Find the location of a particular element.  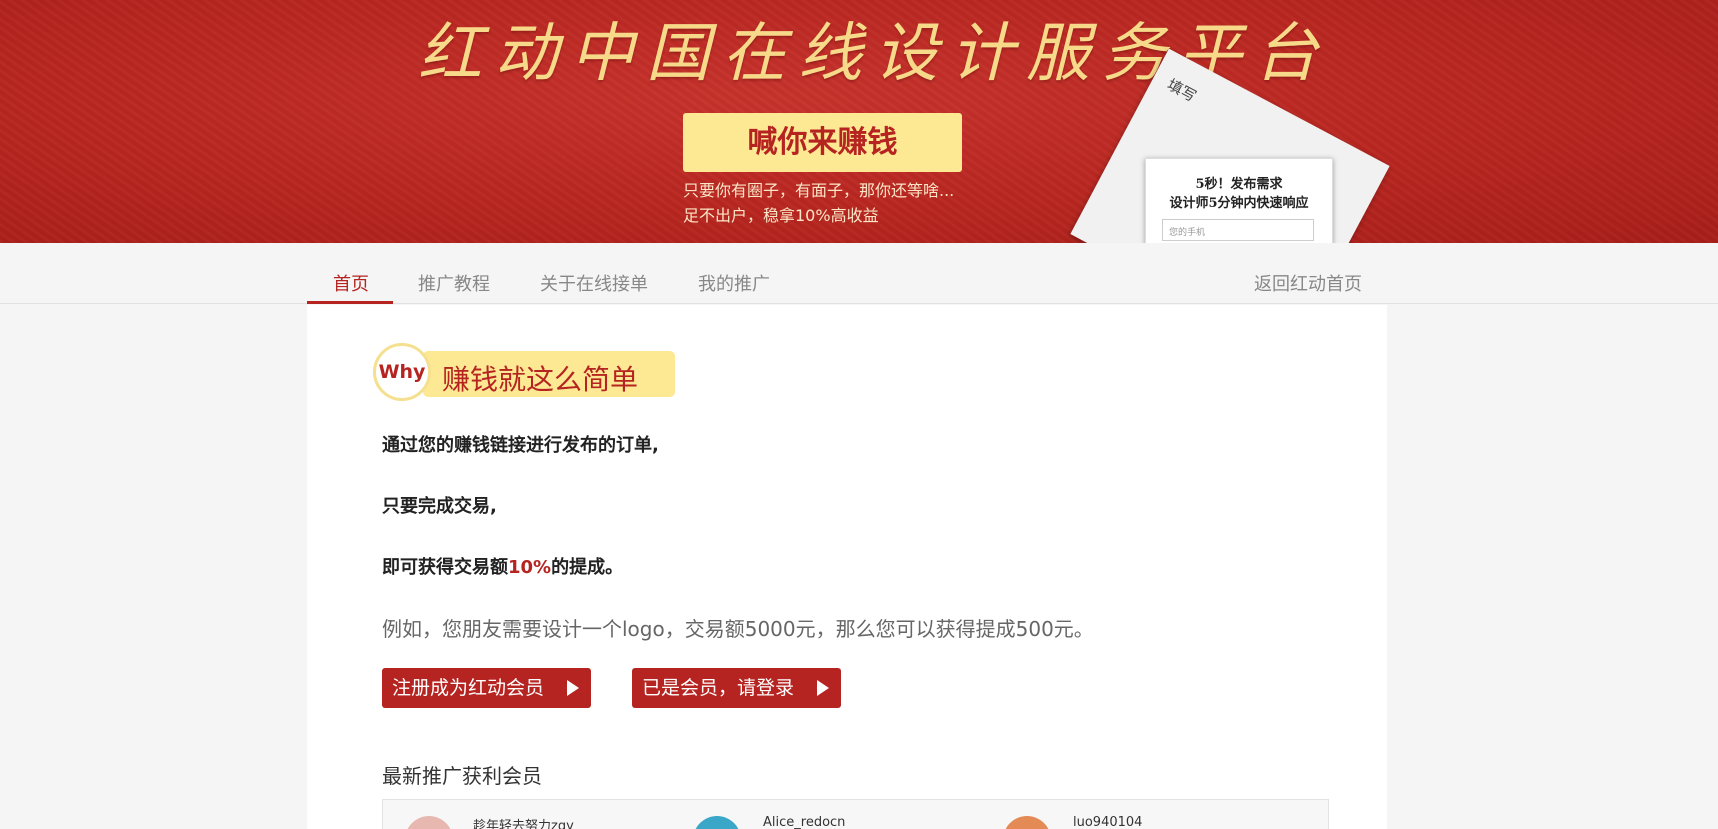

why-line-3-suffix: 的提成。 is located at coordinates (587, 567).